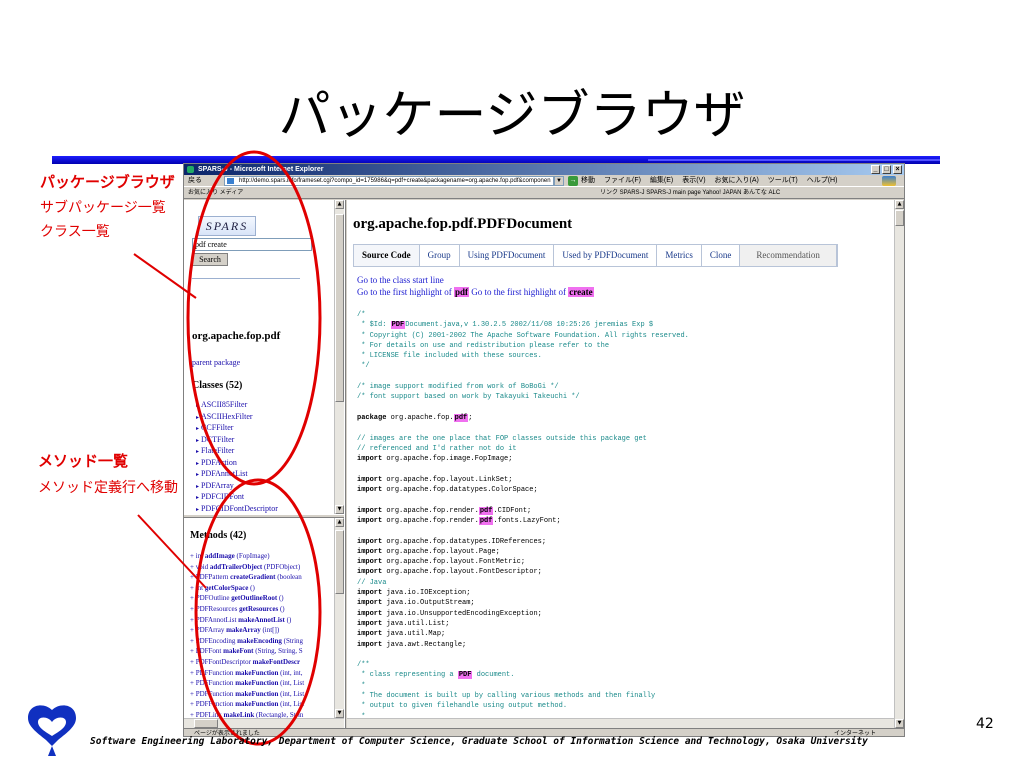 Image resolution: width=1024 pixels, height=768 pixels. Describe the element at coordinates (107, 182) in the screenshot. I see `annotation-package-browser: パッケージブラウザ` at that location.